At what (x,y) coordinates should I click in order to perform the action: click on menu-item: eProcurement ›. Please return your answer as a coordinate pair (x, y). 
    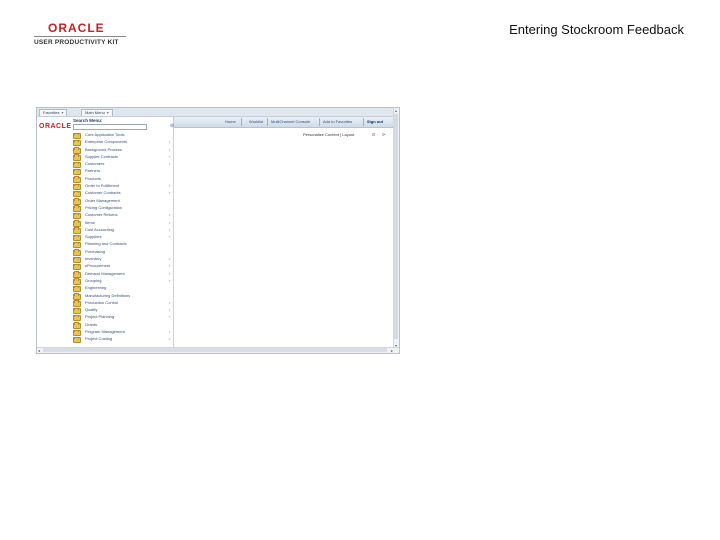
    Looking at the image, I should click on (122, 267).